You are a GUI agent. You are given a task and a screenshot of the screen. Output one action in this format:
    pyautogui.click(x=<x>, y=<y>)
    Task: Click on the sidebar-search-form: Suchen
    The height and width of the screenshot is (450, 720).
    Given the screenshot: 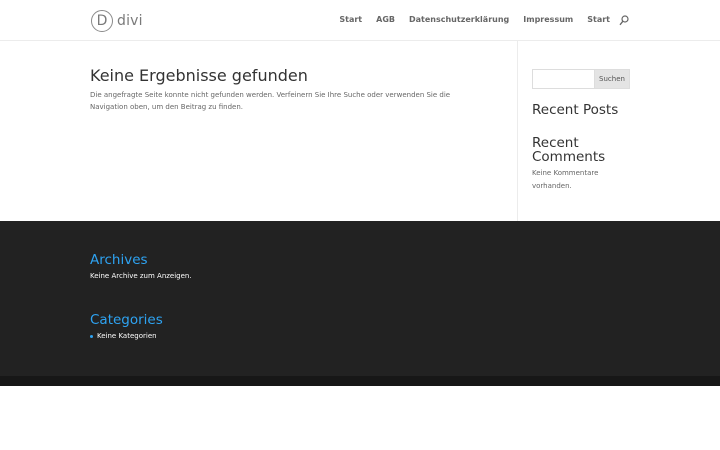 What is the action you would take?
    pyautogui.click(x=581, y=79)
    